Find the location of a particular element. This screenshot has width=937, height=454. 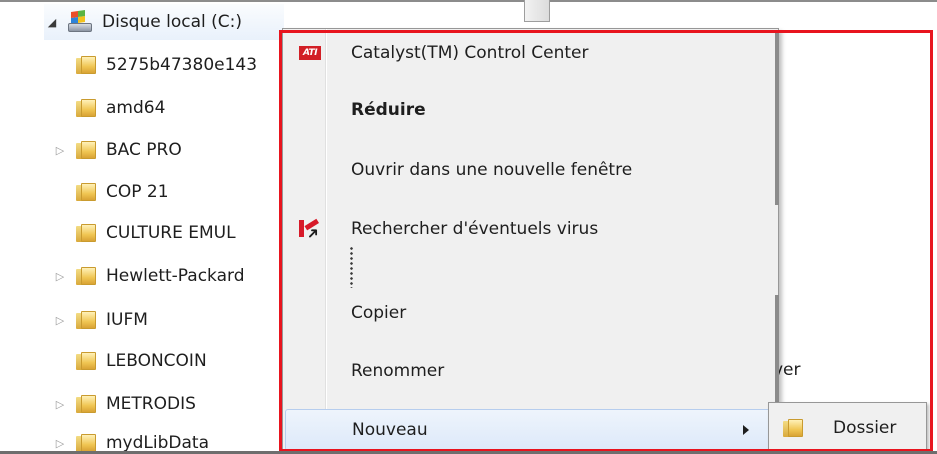

tree-item-label: Disque local (C:) is located at coordinates (172, 22).